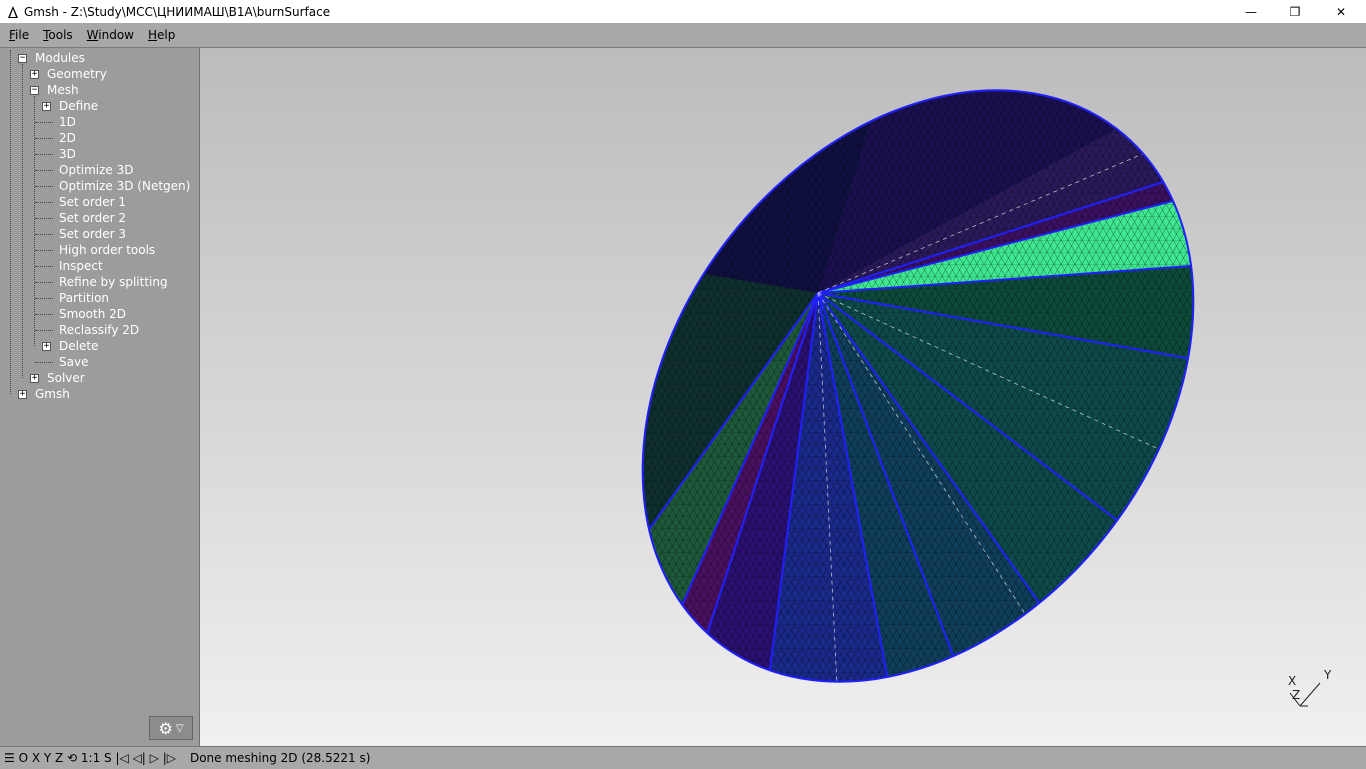 The height and width of the screenshot is (769, 1366). What do you see at coordinates (1296, 695) in the screenshot?
I see `axis-z-label: Z` at bounding box center [1296, 695].